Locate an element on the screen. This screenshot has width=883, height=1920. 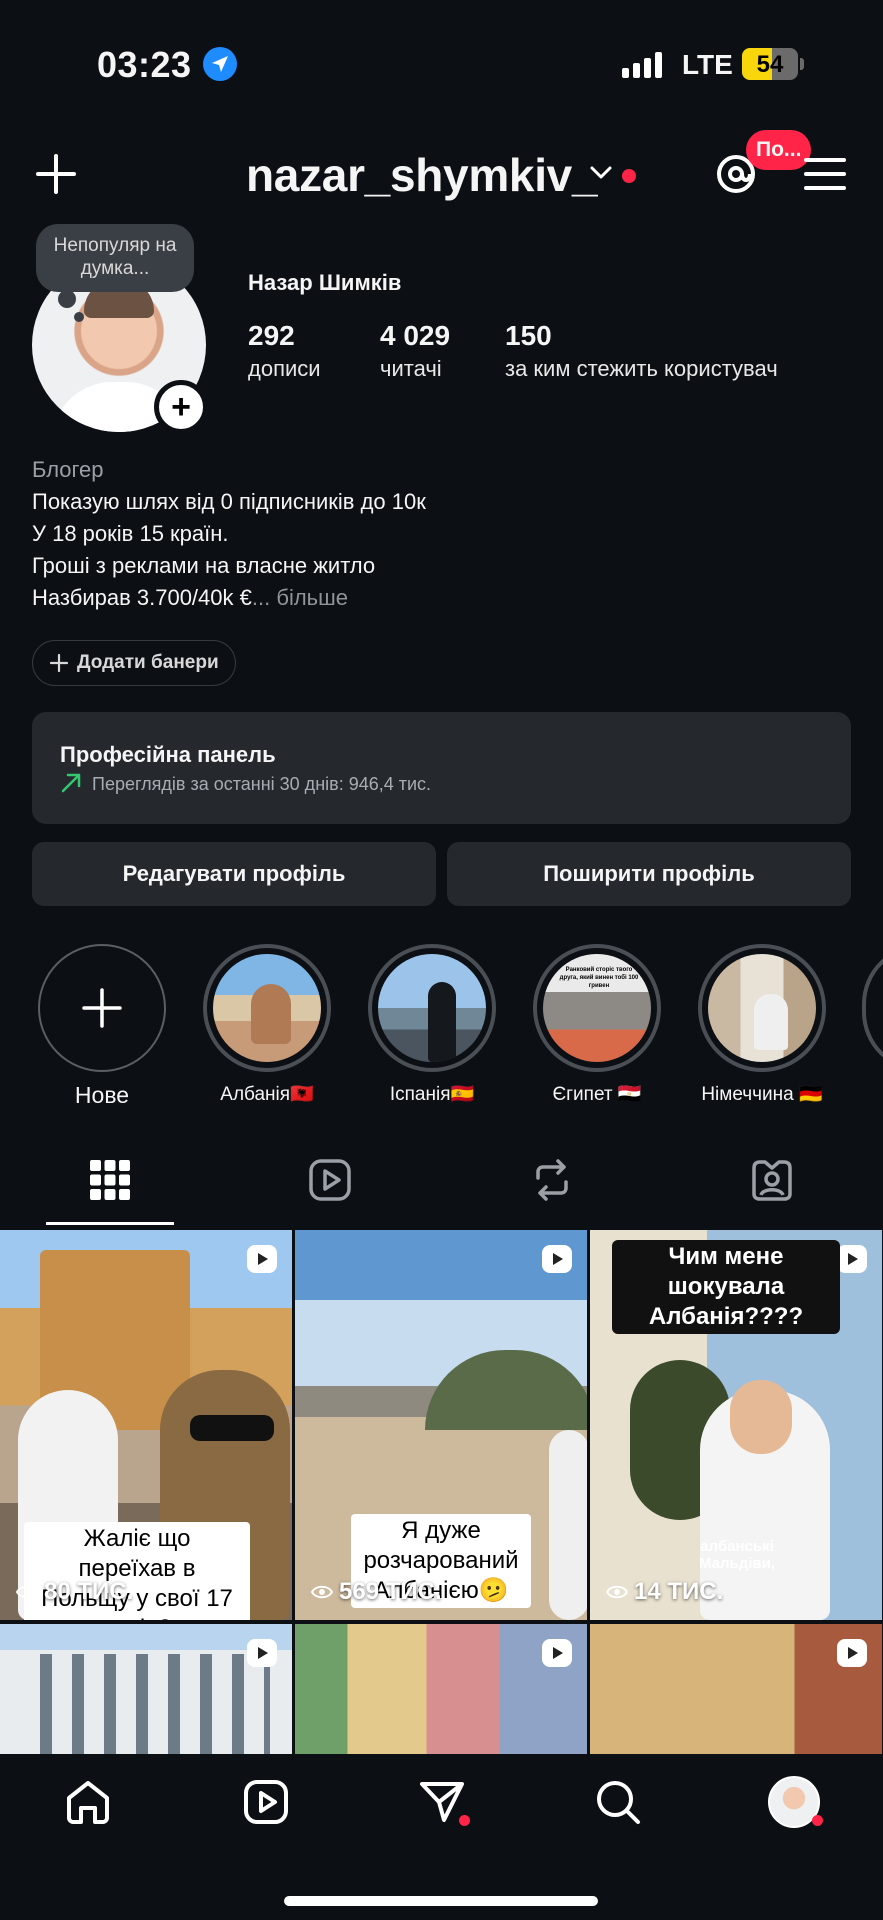
full-name: Назар Шимків is located at coordinates (325, 282).